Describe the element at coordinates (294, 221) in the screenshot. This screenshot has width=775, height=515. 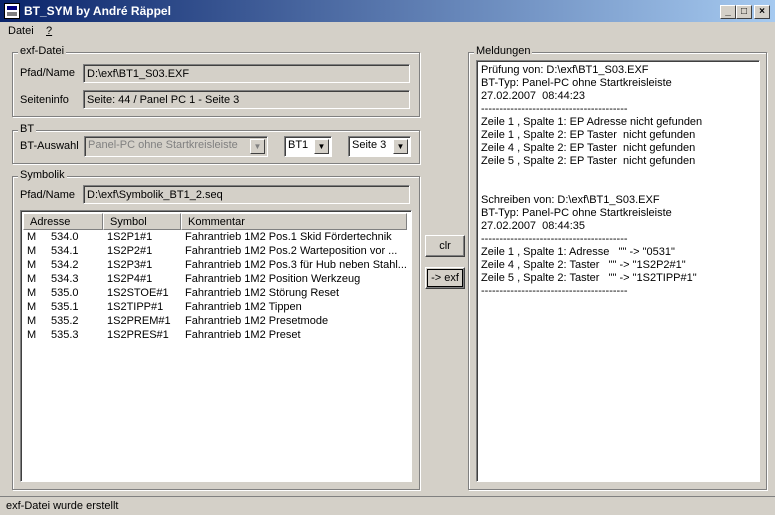
I see `col-header-kommentar: Kommentar` at that location.